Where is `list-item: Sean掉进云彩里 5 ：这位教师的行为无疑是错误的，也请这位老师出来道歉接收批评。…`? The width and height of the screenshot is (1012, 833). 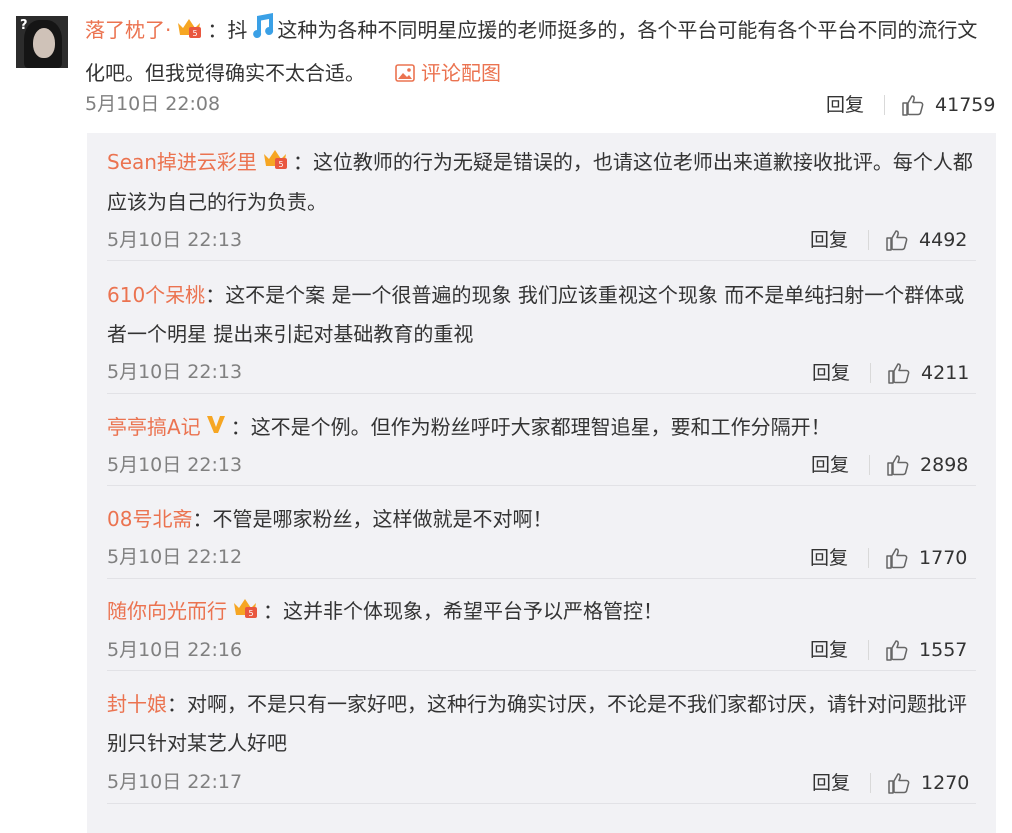
list-item: Sean掉进云彩里 5 ：这位教师的行为无疑是错误的，也请这位老师出来道歉接收批评。… is located at coordinates (541, 182).